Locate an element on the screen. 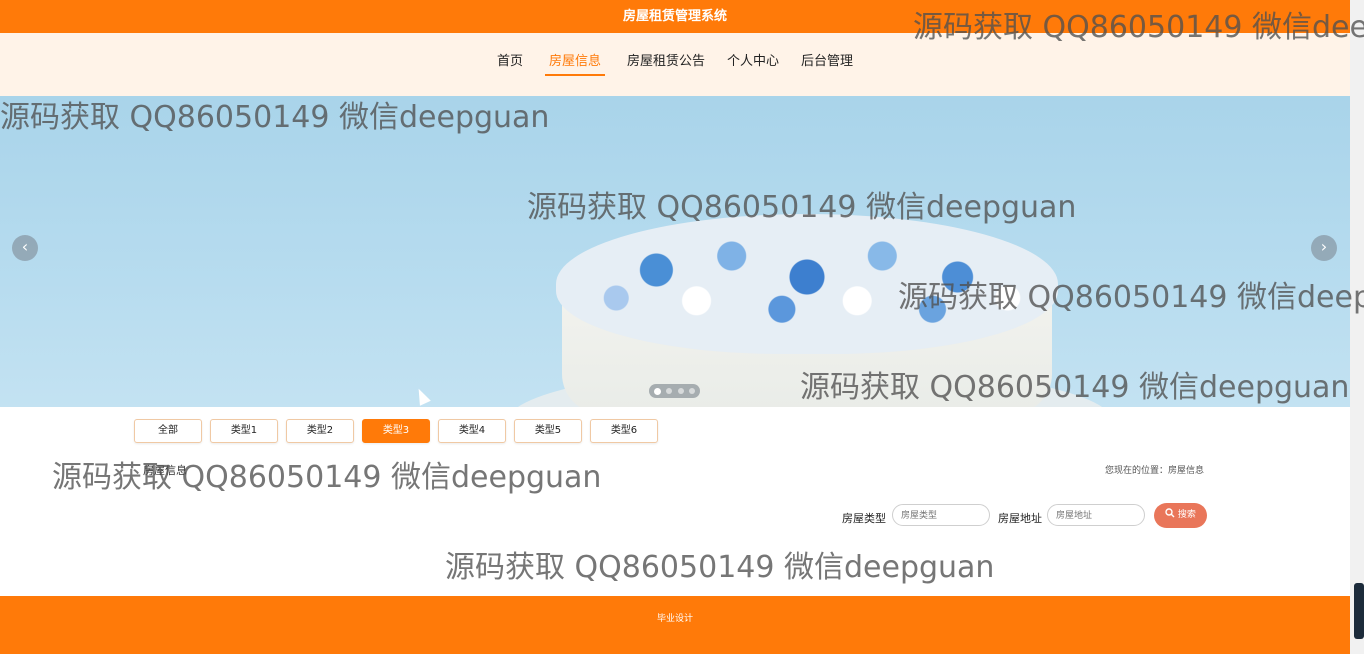  type-filter-bar: 全部 类型1 类型2 类型3 类型4 类型5 类型6 is located at coordinates (400, 431).